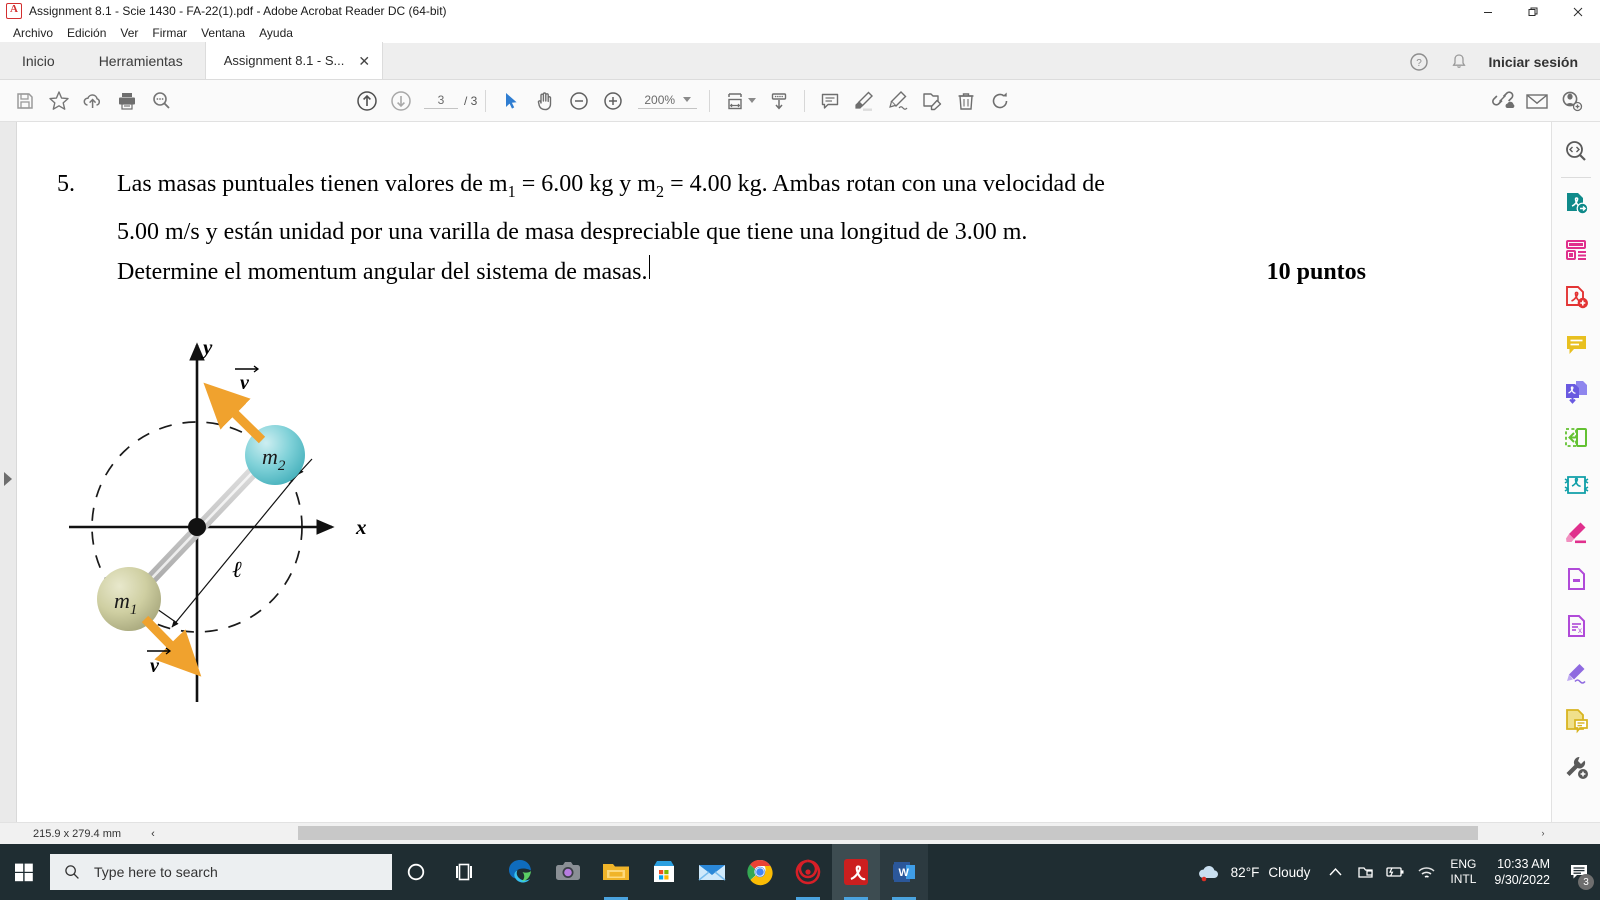  I want to click on zoom-in-icon, so click(613, 101).